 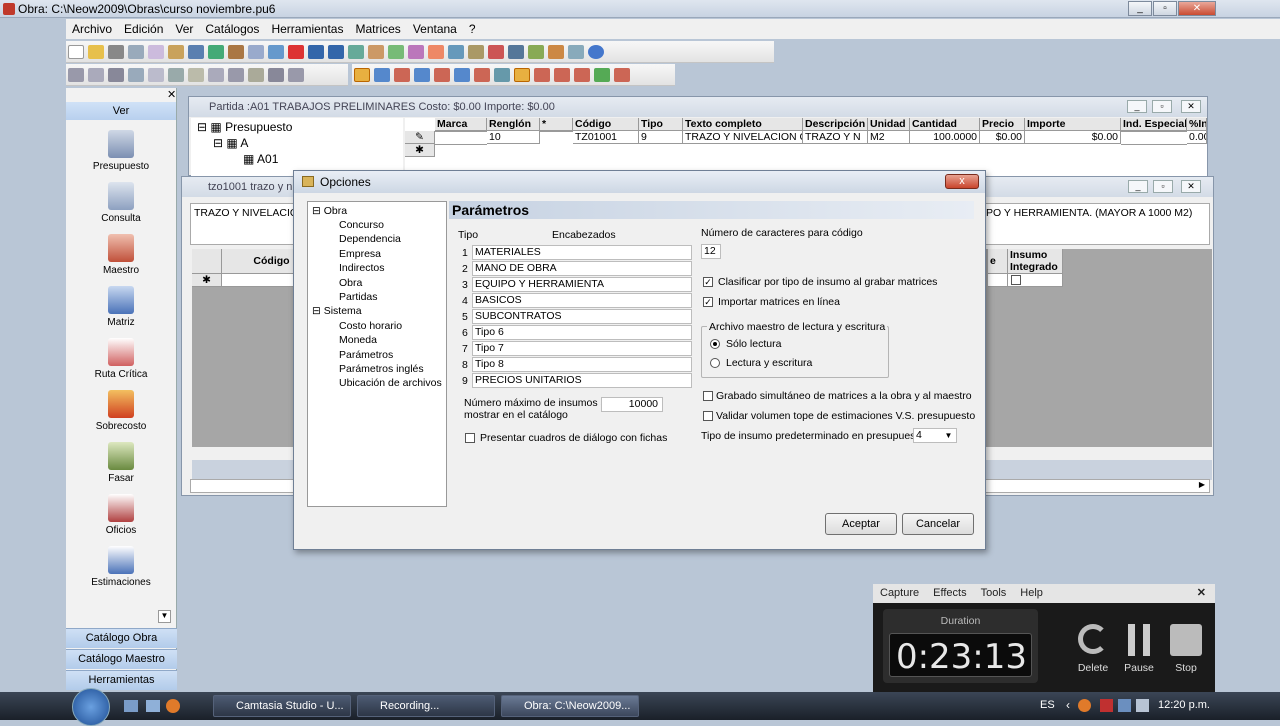 I want to click on check-icon, so click(x=396, y=52).